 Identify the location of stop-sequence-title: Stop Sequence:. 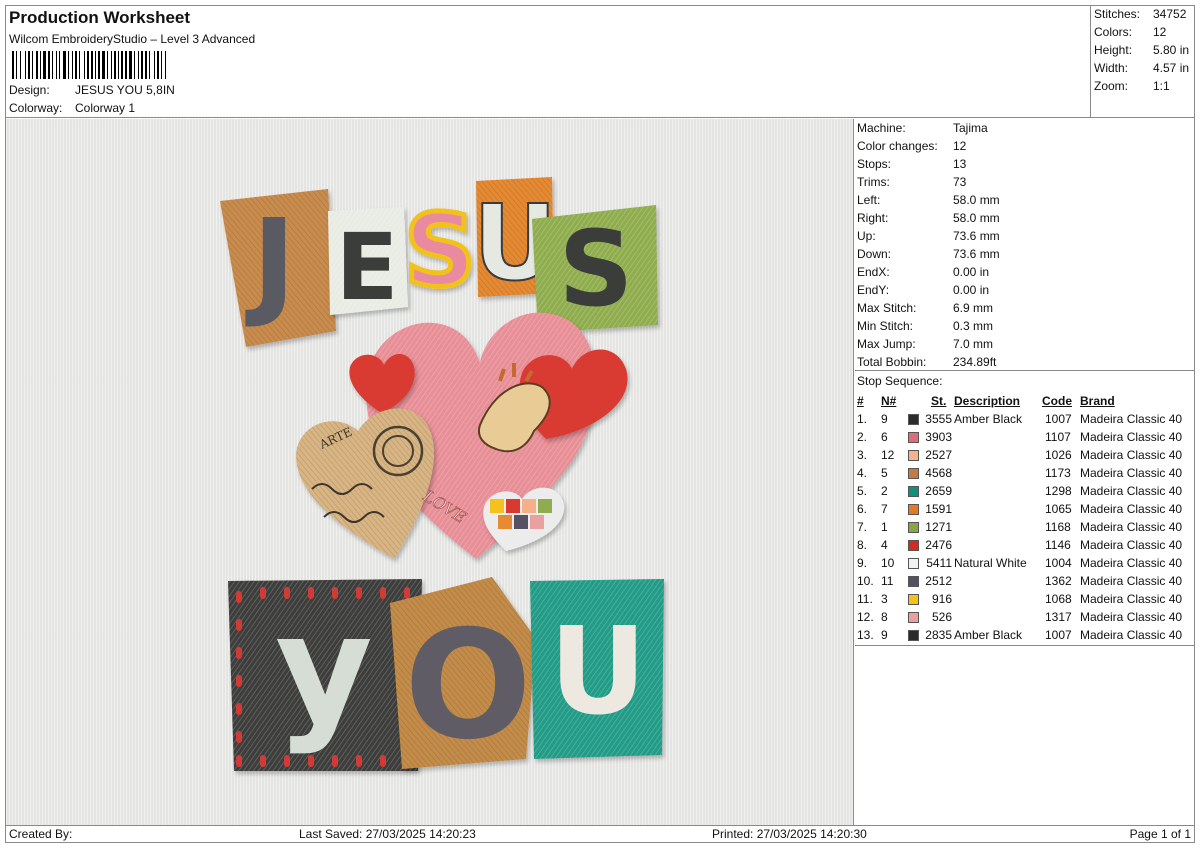
(900, 381).